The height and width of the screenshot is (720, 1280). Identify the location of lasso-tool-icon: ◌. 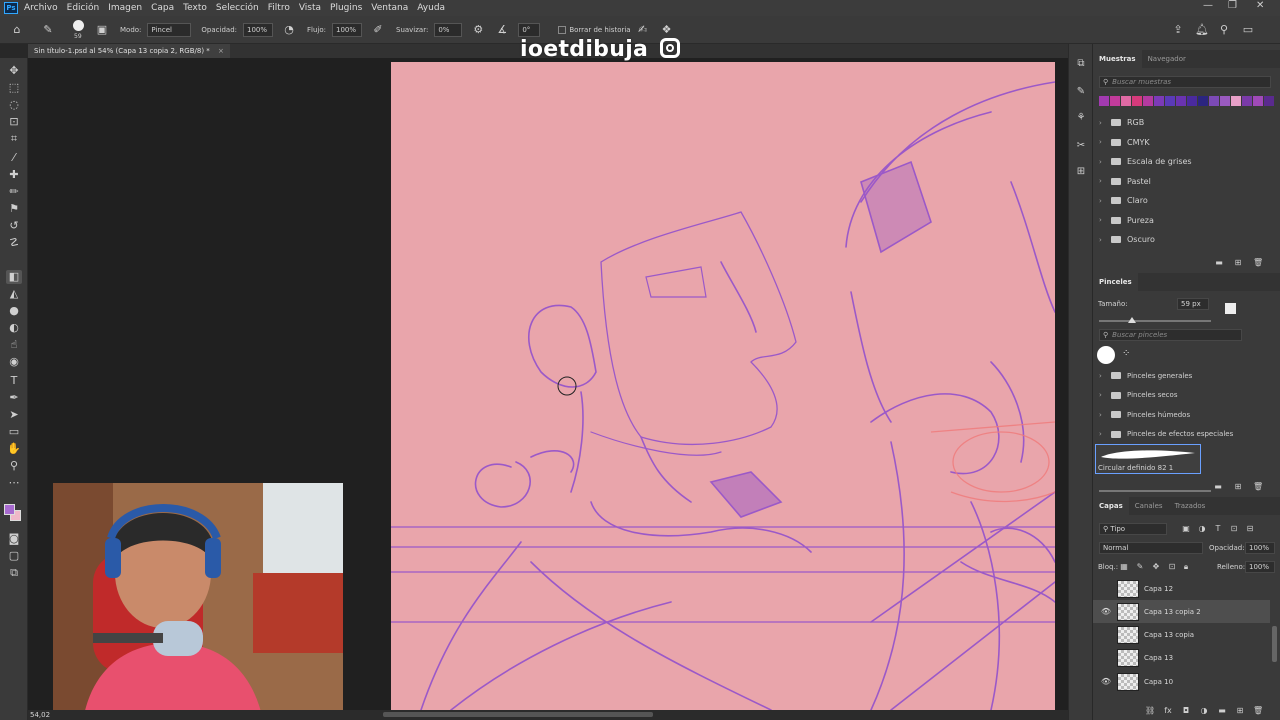
(14, 105).